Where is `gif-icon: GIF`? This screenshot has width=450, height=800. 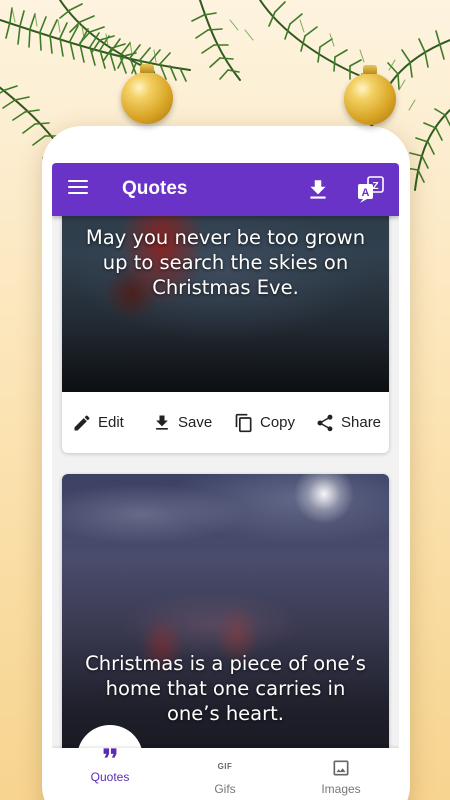 gif-icon: GIF is located at coordinates (225, 766).